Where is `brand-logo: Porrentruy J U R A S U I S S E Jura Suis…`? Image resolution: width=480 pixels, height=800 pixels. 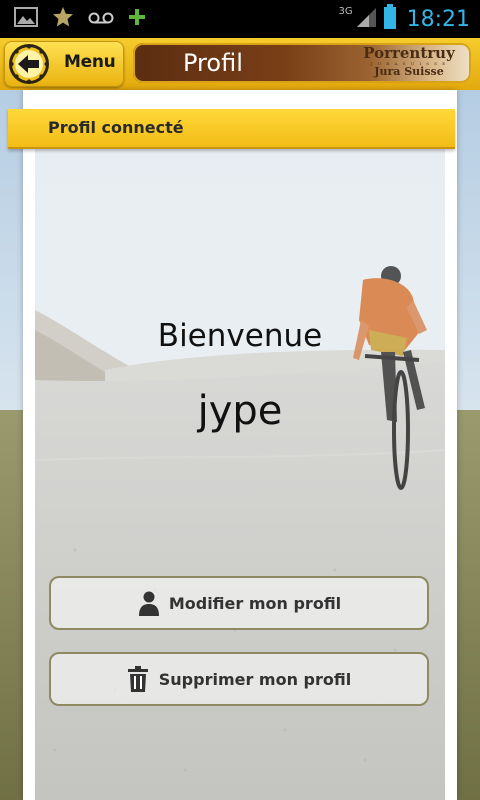 brand-logo: Porrentruy J U R A S U I S S E Jura Suis… is located at coordinates (409, 63).